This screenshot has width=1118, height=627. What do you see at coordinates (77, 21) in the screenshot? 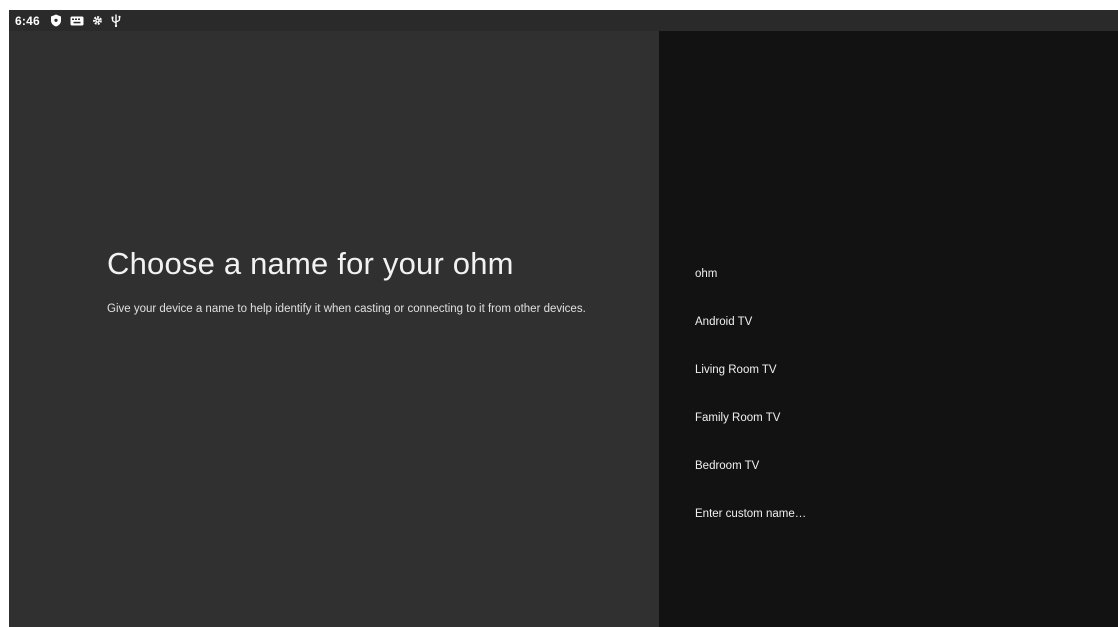
I see `keyboard-icon` at bounding box center [77, 21].